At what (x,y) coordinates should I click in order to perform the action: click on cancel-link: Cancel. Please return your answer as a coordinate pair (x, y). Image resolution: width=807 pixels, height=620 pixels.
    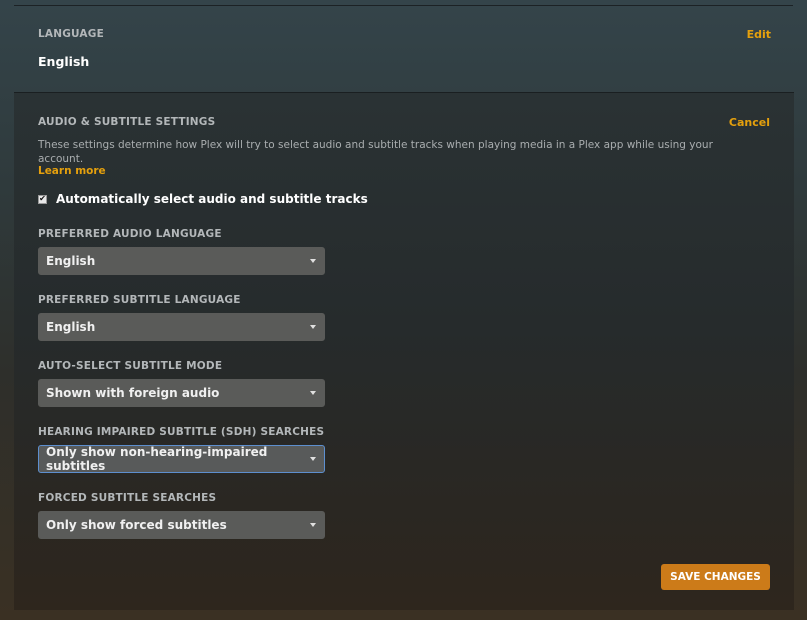
    Looking at the image, I should click on (749, 122).